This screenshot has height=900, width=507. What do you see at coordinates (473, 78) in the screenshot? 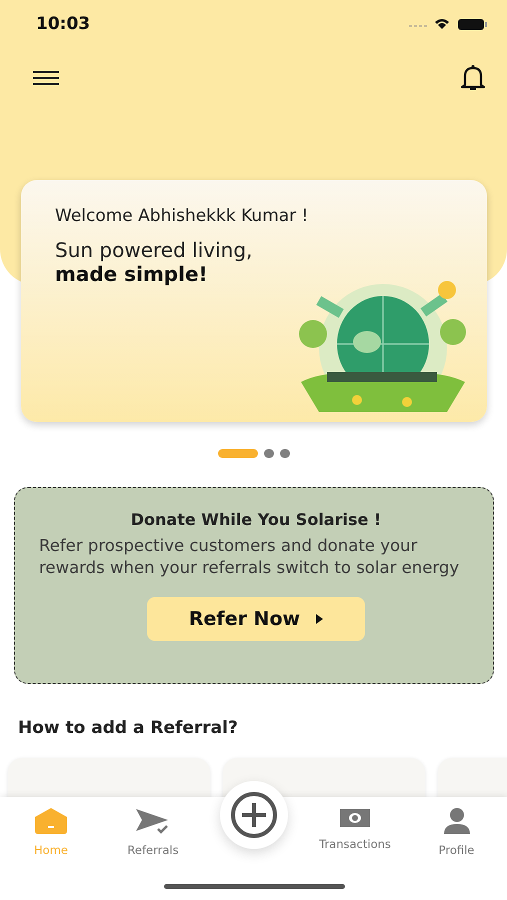
I see `bell-icon` at bounding box center [473, 78].